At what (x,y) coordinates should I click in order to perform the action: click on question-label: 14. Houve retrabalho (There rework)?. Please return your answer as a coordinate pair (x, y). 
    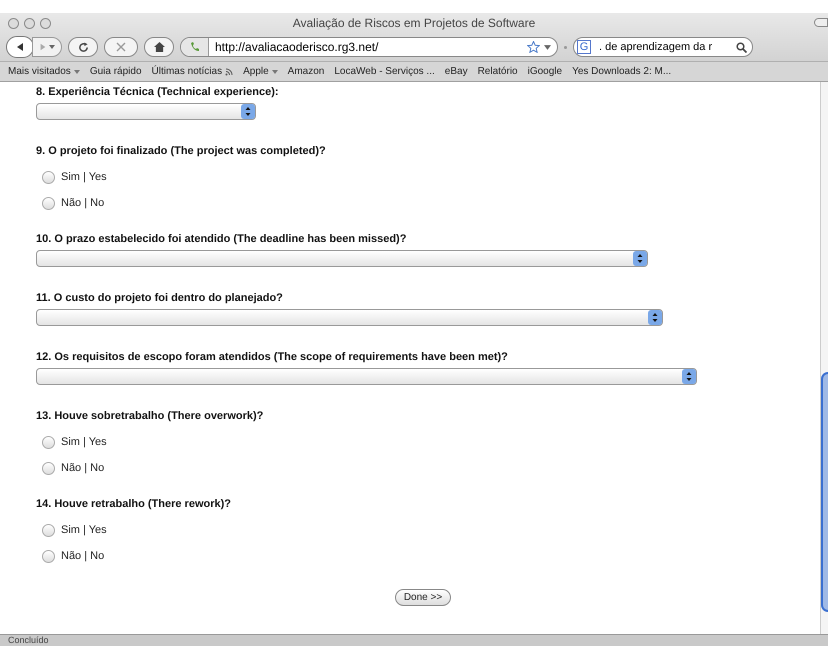
    Looking at the image, I should click on (134, 504).